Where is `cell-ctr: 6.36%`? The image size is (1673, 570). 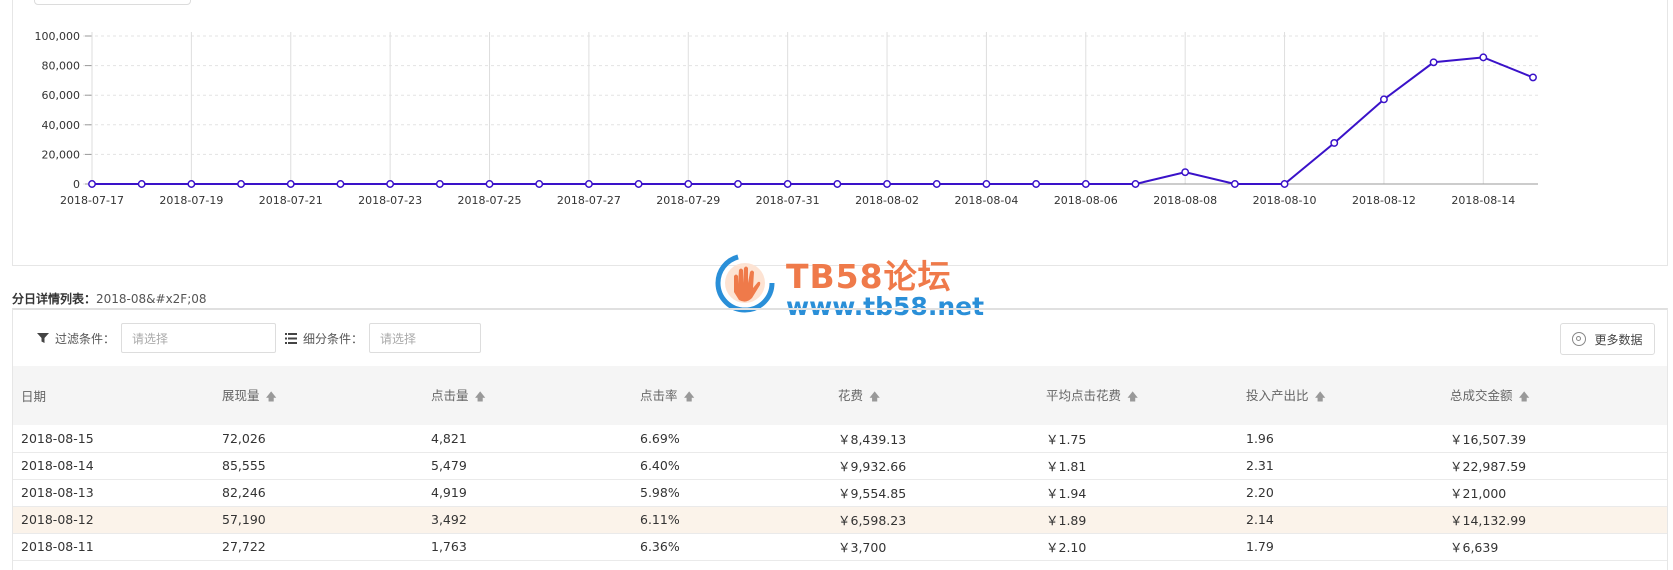 cell-ctr: 6.36% is located at coordinates (660, 546).